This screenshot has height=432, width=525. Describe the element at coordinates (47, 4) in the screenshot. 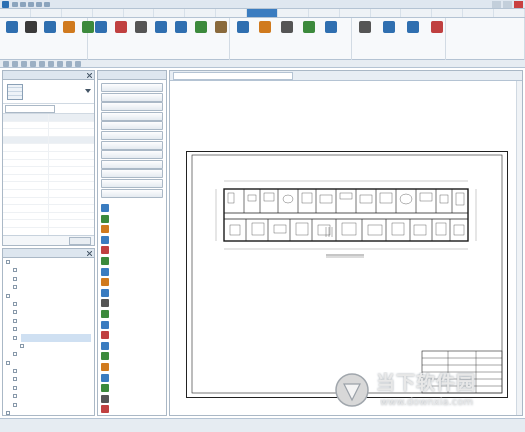

I see `print-icon` at that location.